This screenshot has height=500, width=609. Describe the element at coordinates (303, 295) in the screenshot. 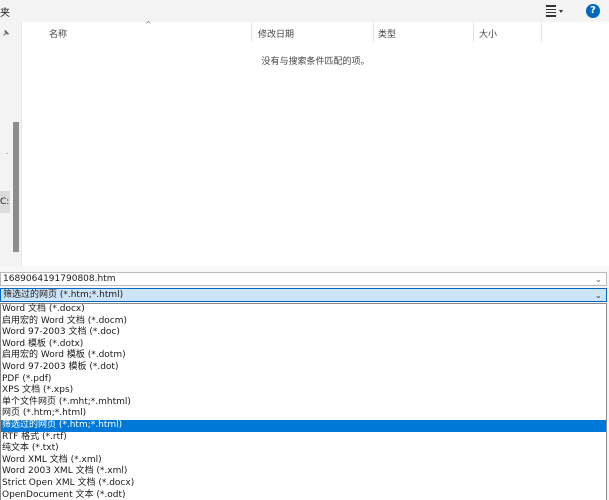

I see `save-type-select: 筛选过的网页 (*.htm;*.html)` at that location.